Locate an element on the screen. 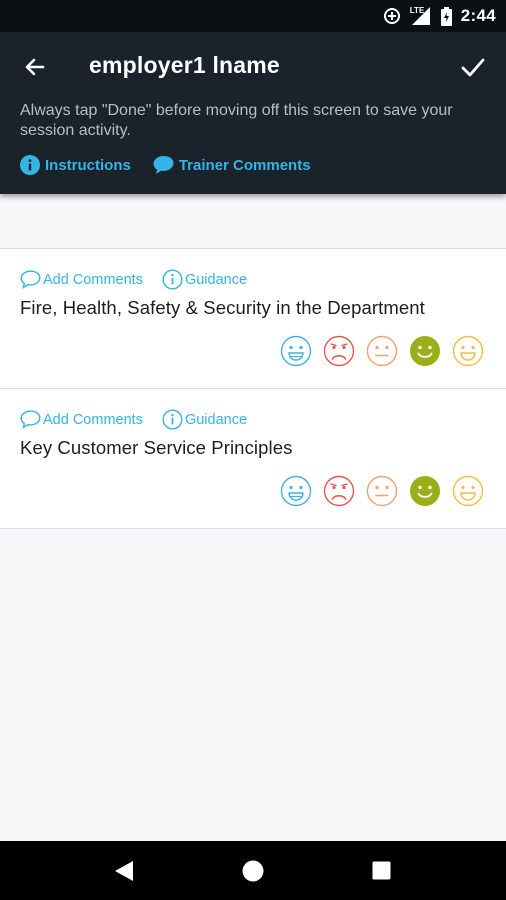 Image resolution: width=506 pixels, height=900 pixels. skill-title: Key Customer Service Principles is located at coordinates (156, 447).